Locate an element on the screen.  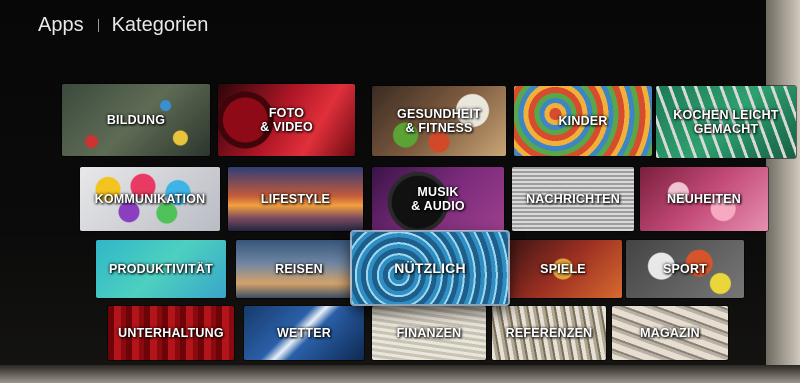
category-tile-musik-audio: MUSIK & AUDIO is located at coordinates (438, 199).